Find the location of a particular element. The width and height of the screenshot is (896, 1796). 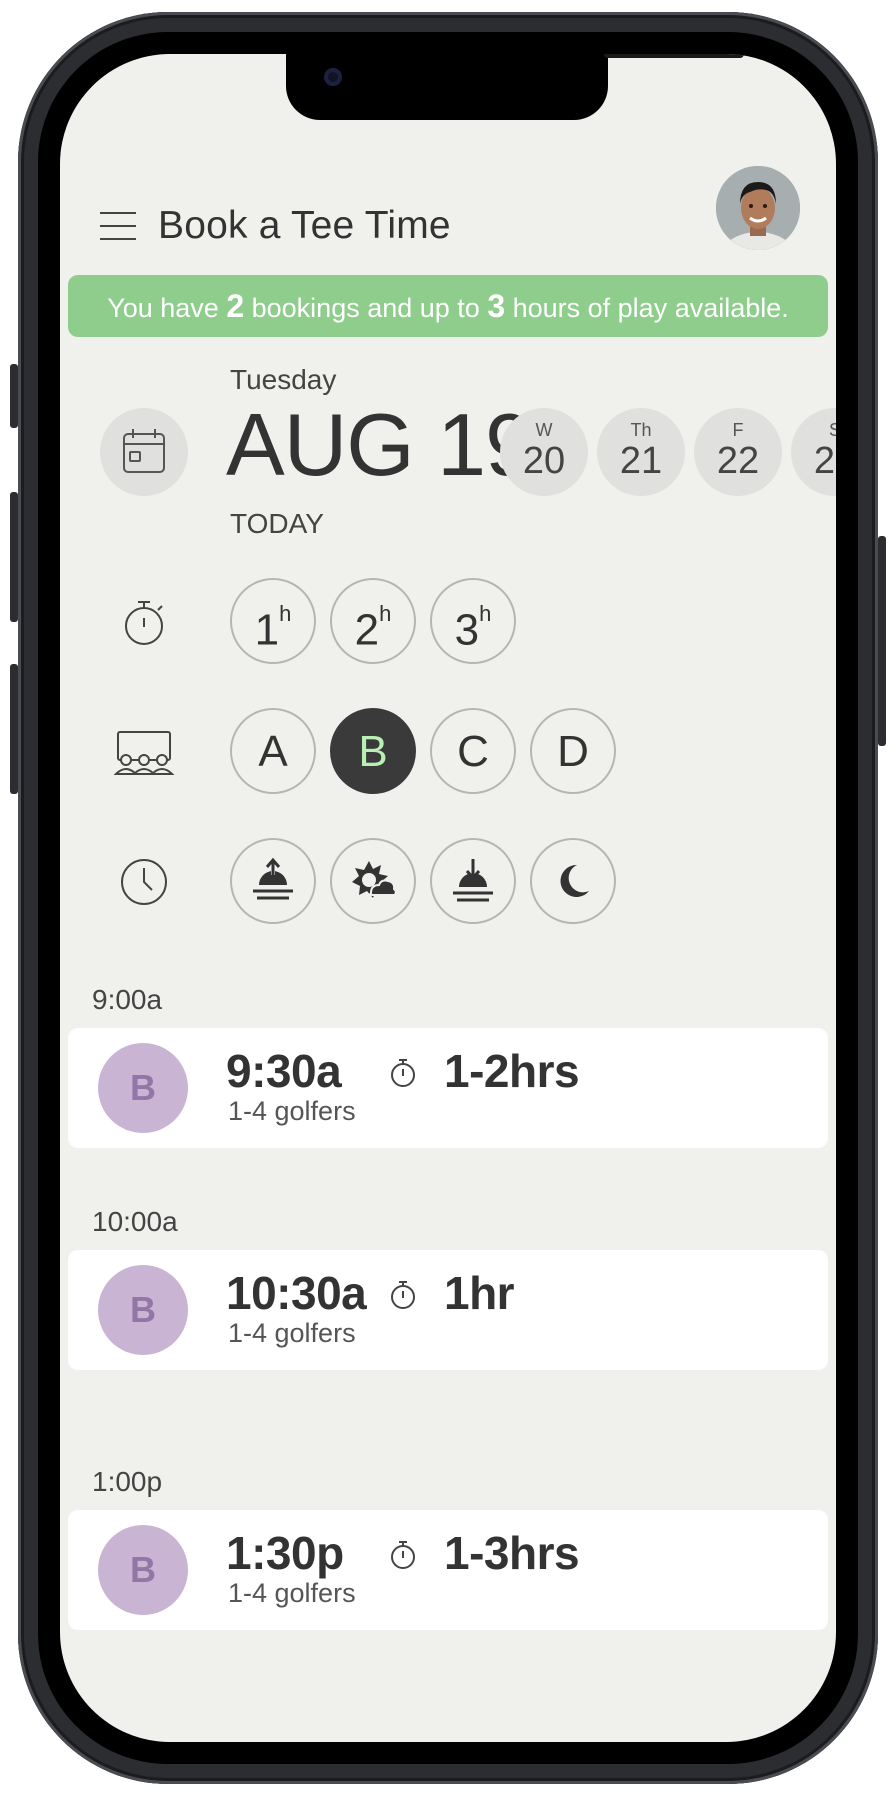

duration-option-1h: 1h is located at coordinates (273, 621).